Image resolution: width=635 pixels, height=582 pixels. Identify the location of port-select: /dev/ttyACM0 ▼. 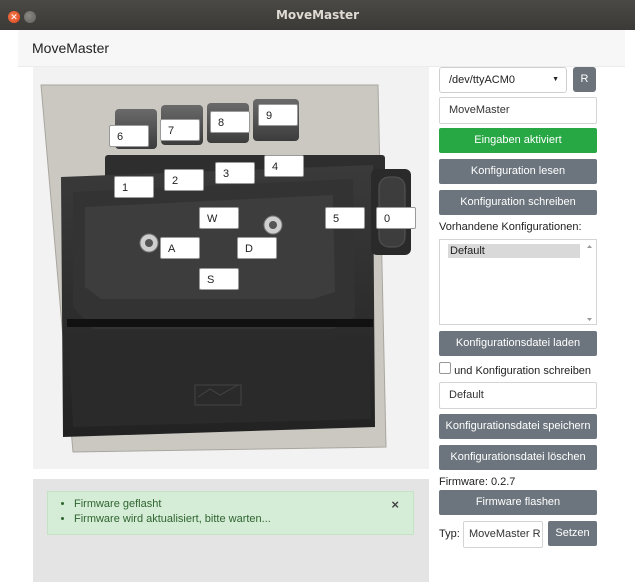
(503, 80).